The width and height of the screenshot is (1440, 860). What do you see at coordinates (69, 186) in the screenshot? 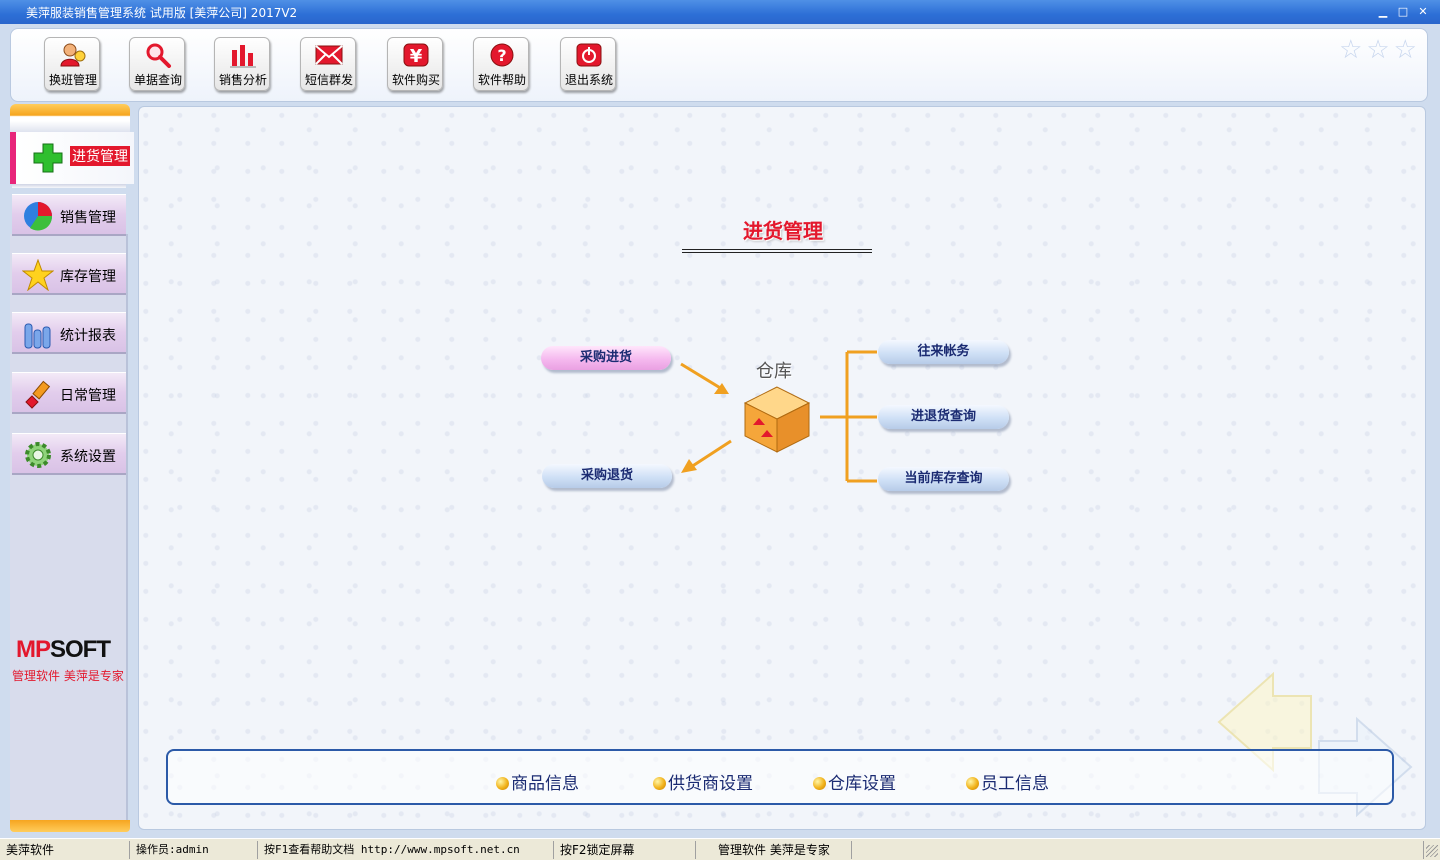
I see `sidebar-divider` at bounding box center [69, 186].